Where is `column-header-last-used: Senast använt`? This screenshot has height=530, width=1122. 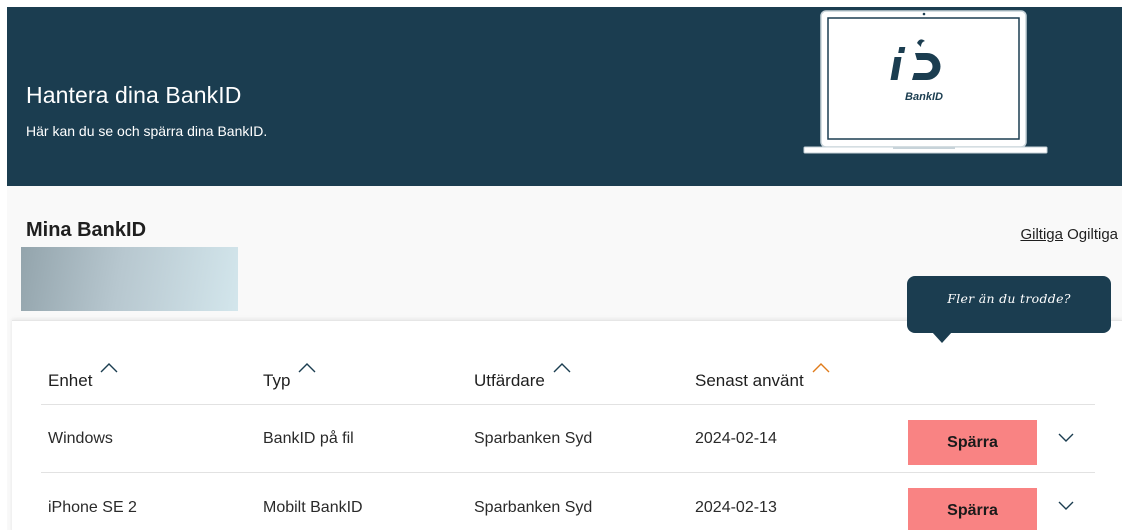
column-header-last-used: Senast använt is located at coordinates (762, 377).